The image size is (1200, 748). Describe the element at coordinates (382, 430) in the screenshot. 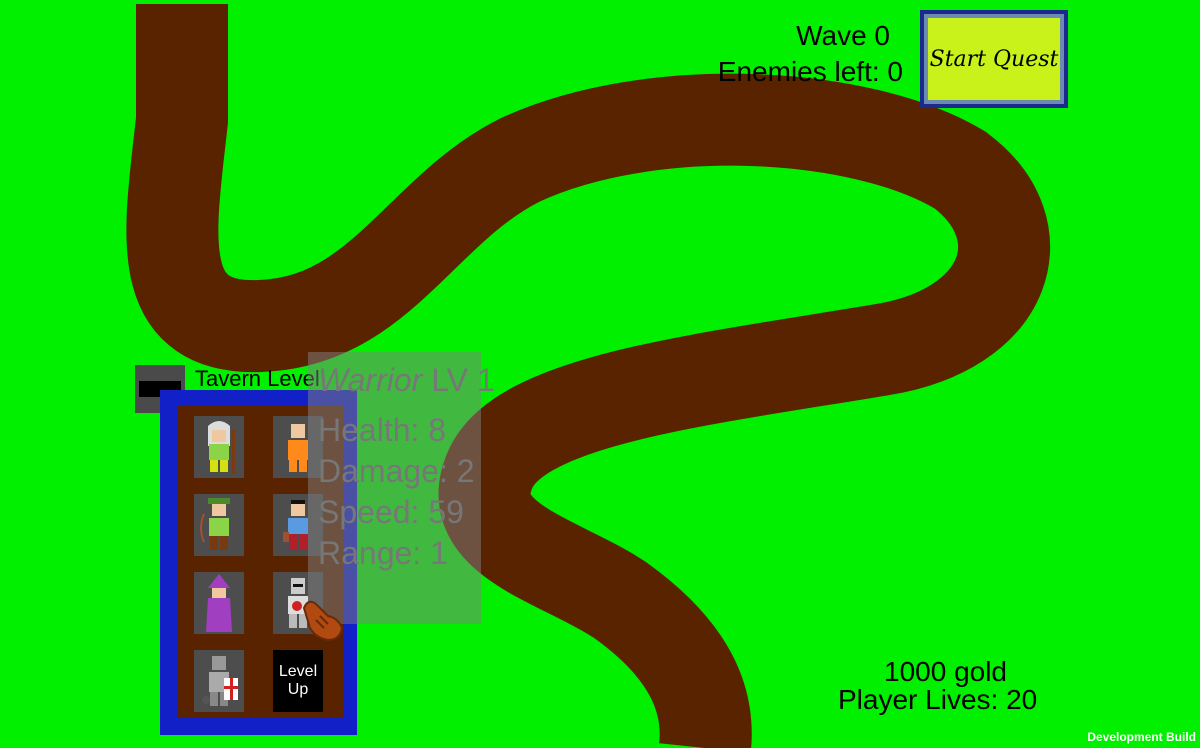

I see `hero-health: Health: 8` at that location.